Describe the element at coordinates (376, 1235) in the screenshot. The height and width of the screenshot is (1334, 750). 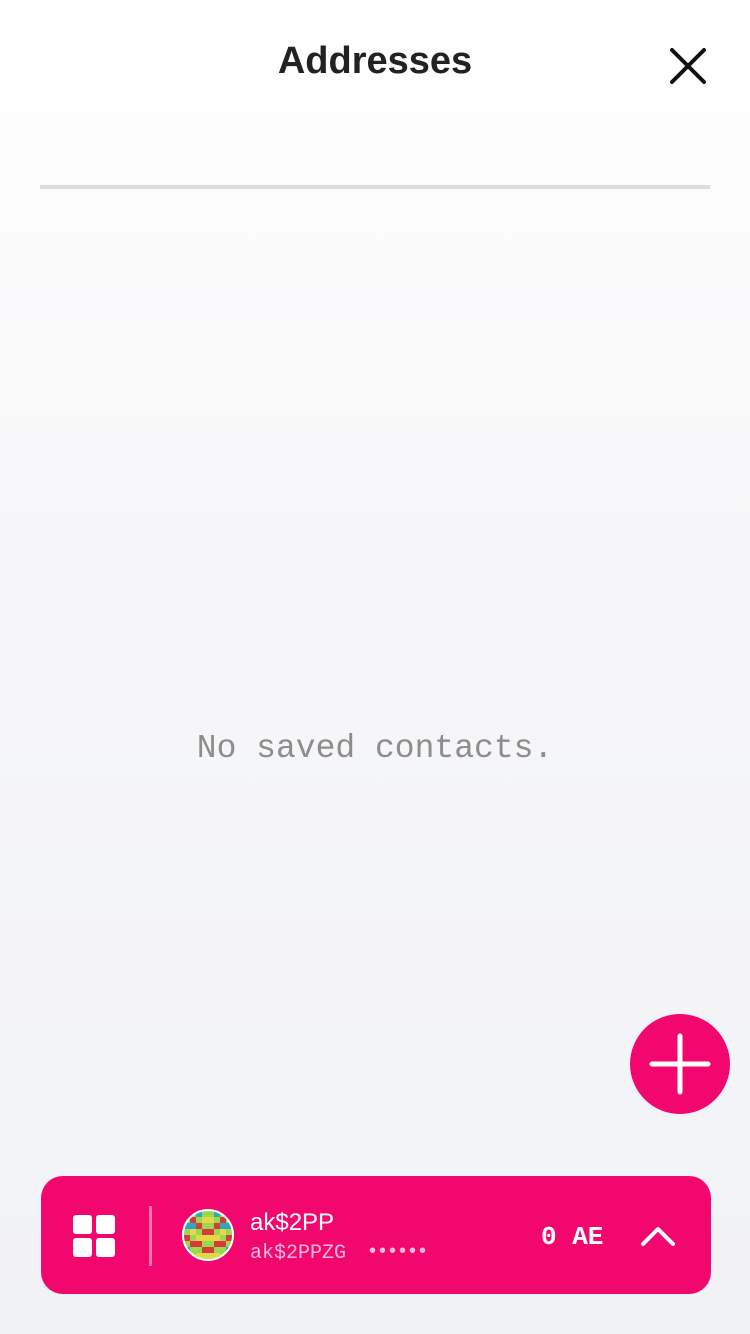
I see `account-bar: ak$2PP ak$2PPZG •••••• 0 AE` at that location.